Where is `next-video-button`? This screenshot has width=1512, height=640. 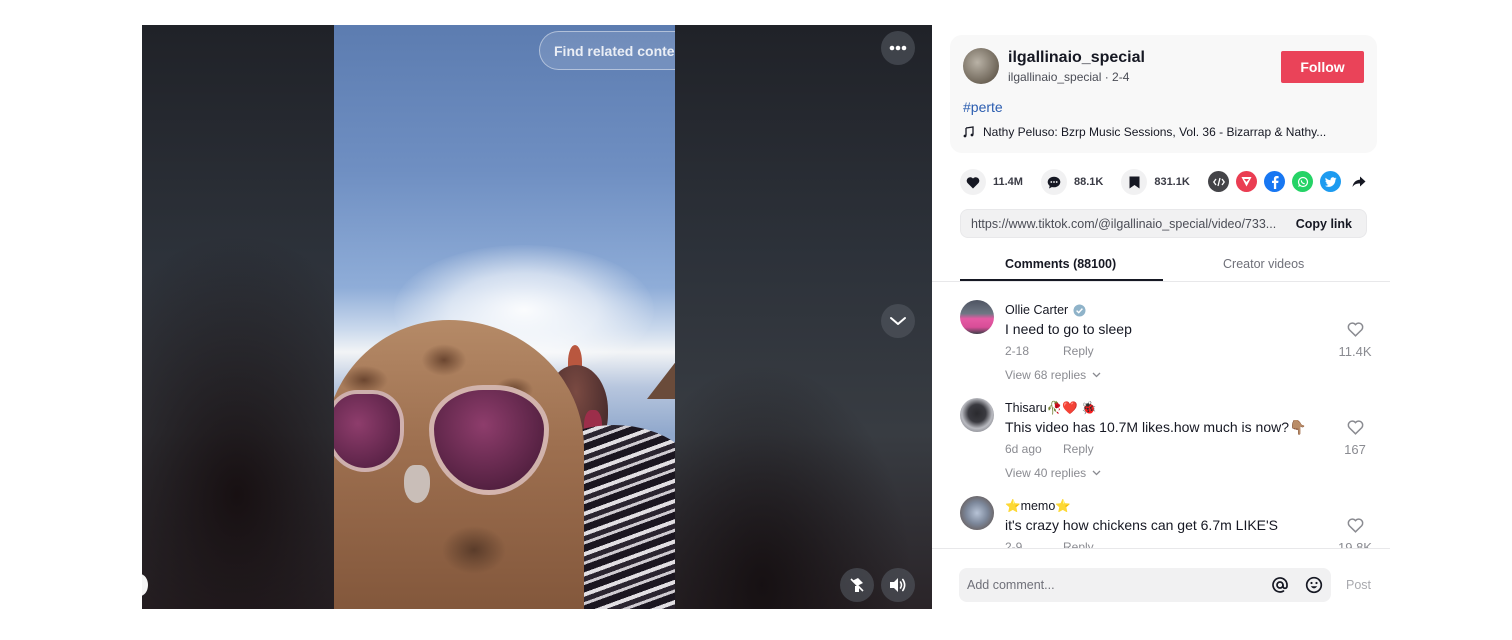
next-video-button is located at coordinates (898, 321).